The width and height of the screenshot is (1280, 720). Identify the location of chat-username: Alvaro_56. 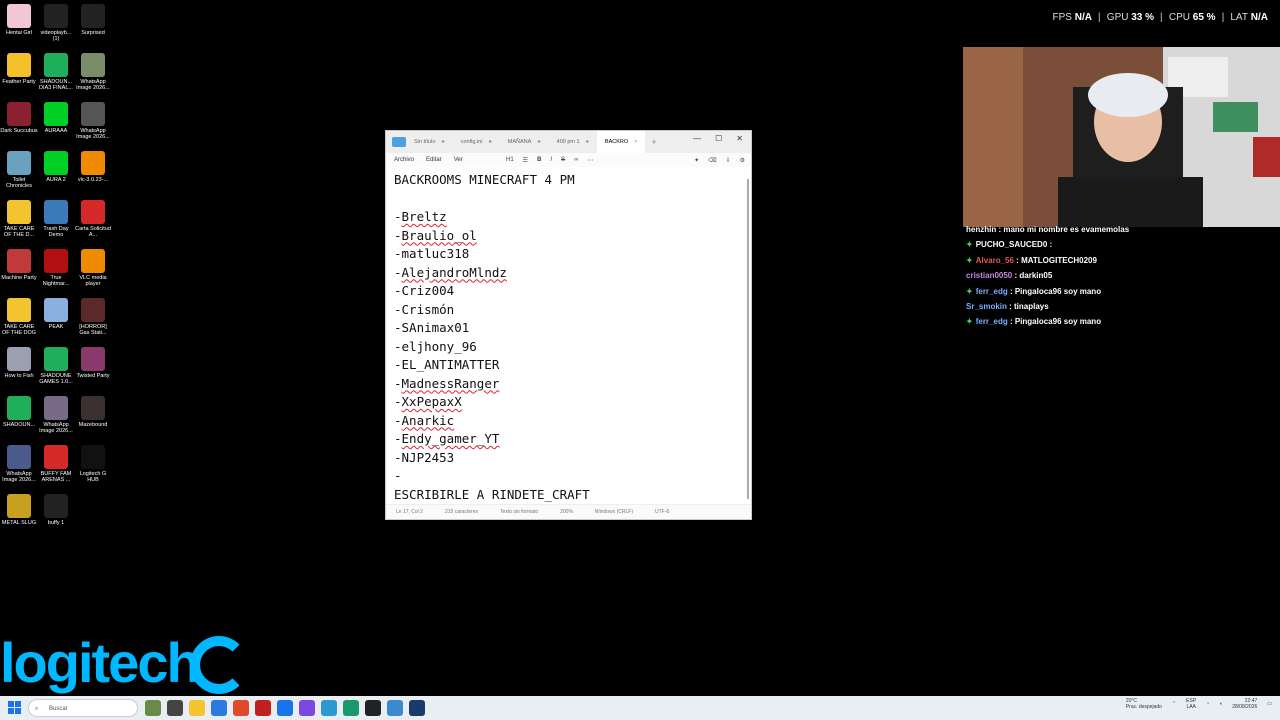
(995, 260).